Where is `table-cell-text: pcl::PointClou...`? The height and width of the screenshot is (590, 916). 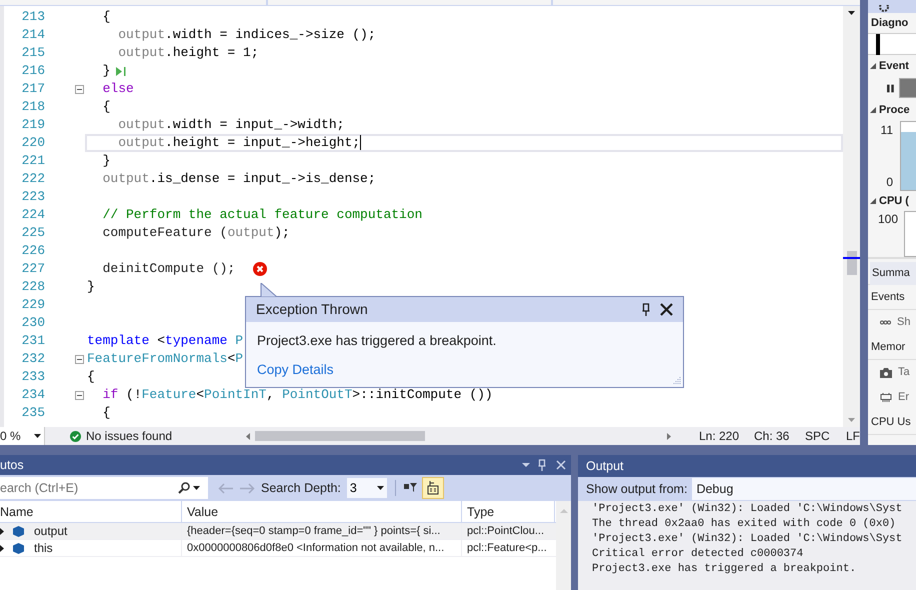
table-cell-text: pcl::PointClou... is located at coordinates (506, 531).